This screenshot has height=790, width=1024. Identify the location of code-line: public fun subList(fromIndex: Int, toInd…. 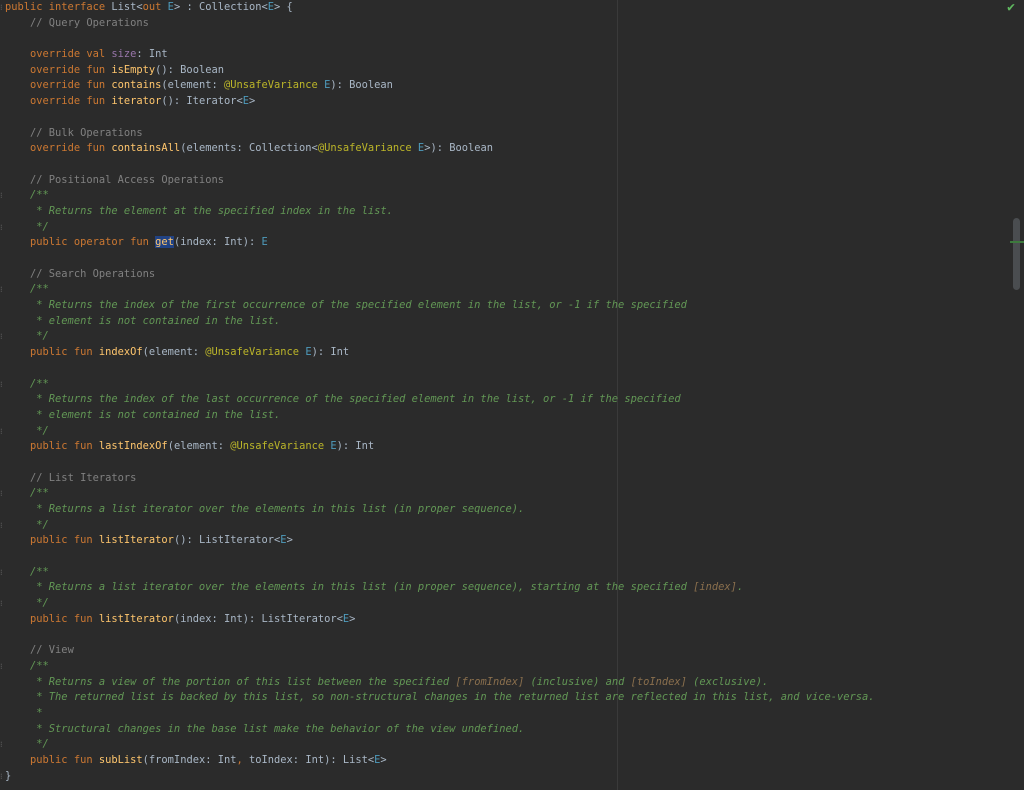
(440, 761).